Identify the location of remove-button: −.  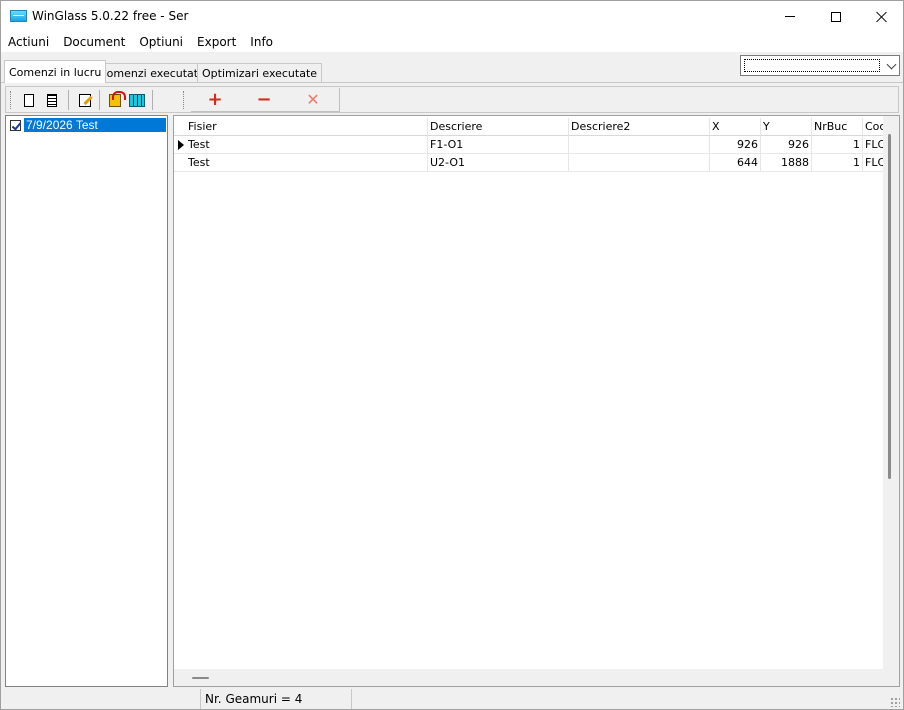
(264, 100).